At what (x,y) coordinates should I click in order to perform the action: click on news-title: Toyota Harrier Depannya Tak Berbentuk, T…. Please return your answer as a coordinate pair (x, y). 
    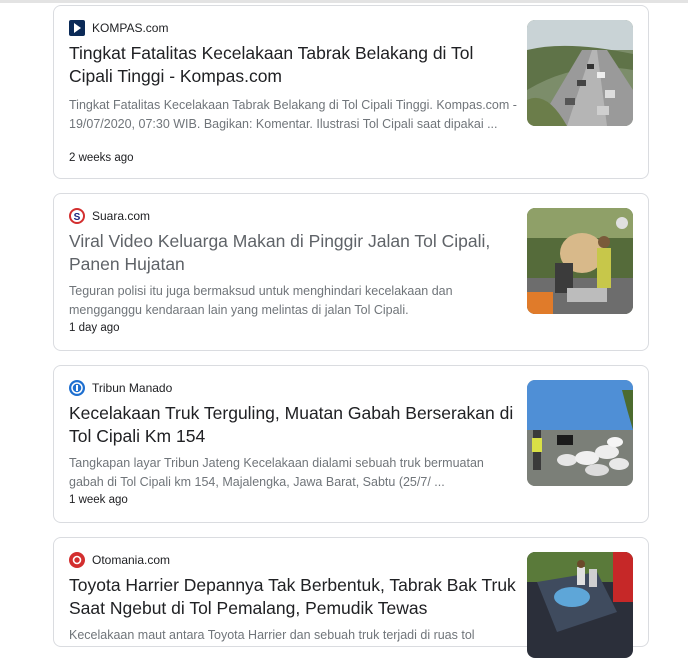
    Looking at the image, I should click on (294, 597).